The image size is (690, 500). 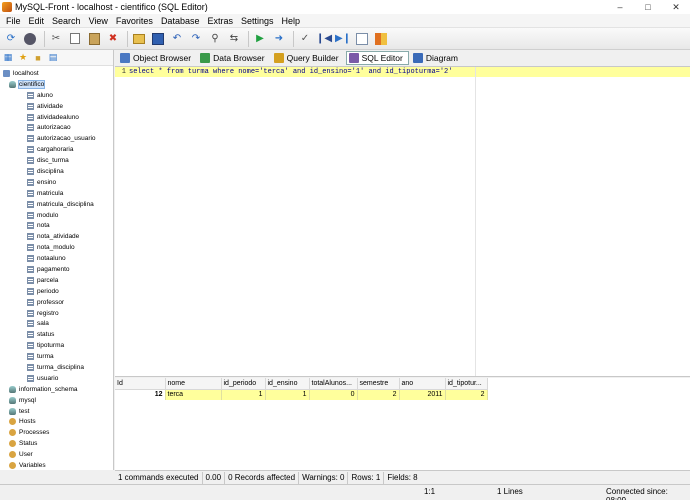 What do you see at coordinates (291, 21) in the screenshot?
I see `menu-help: Help` at bounding box center [291, 21].